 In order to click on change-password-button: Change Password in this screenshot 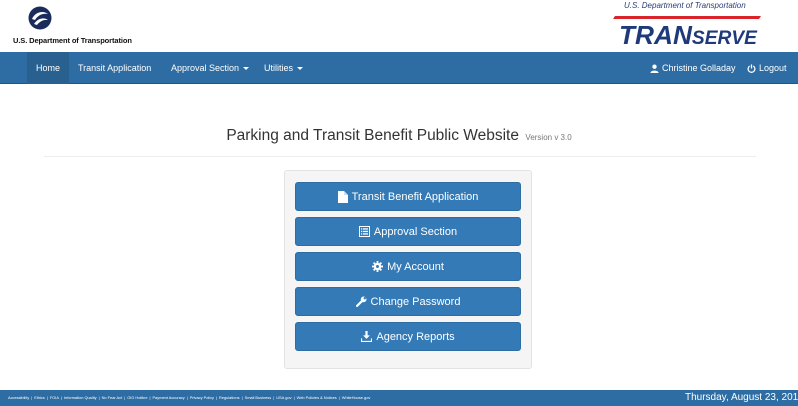, I will do `click(408, 301)`.